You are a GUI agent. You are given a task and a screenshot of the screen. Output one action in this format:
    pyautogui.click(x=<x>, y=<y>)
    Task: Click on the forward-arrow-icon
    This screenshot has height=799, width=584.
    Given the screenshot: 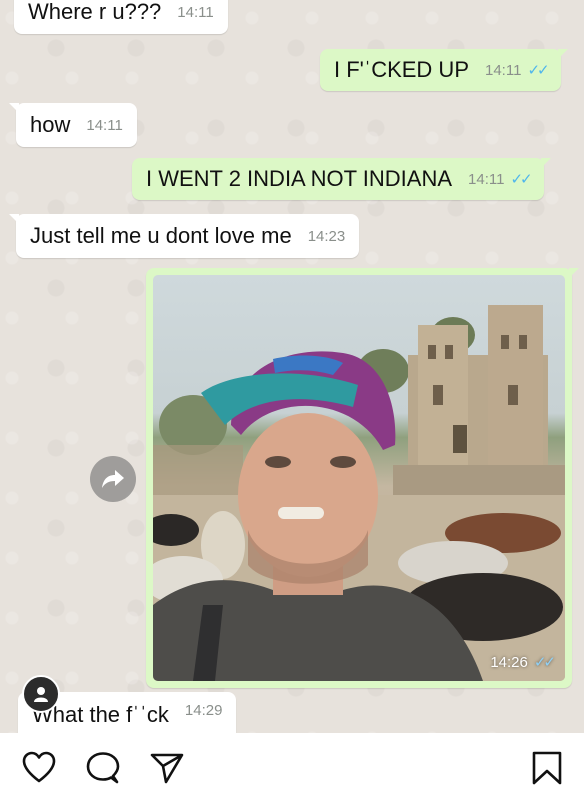 What is the action you would take?
    pyautogui.click(x=113, y=479)
    